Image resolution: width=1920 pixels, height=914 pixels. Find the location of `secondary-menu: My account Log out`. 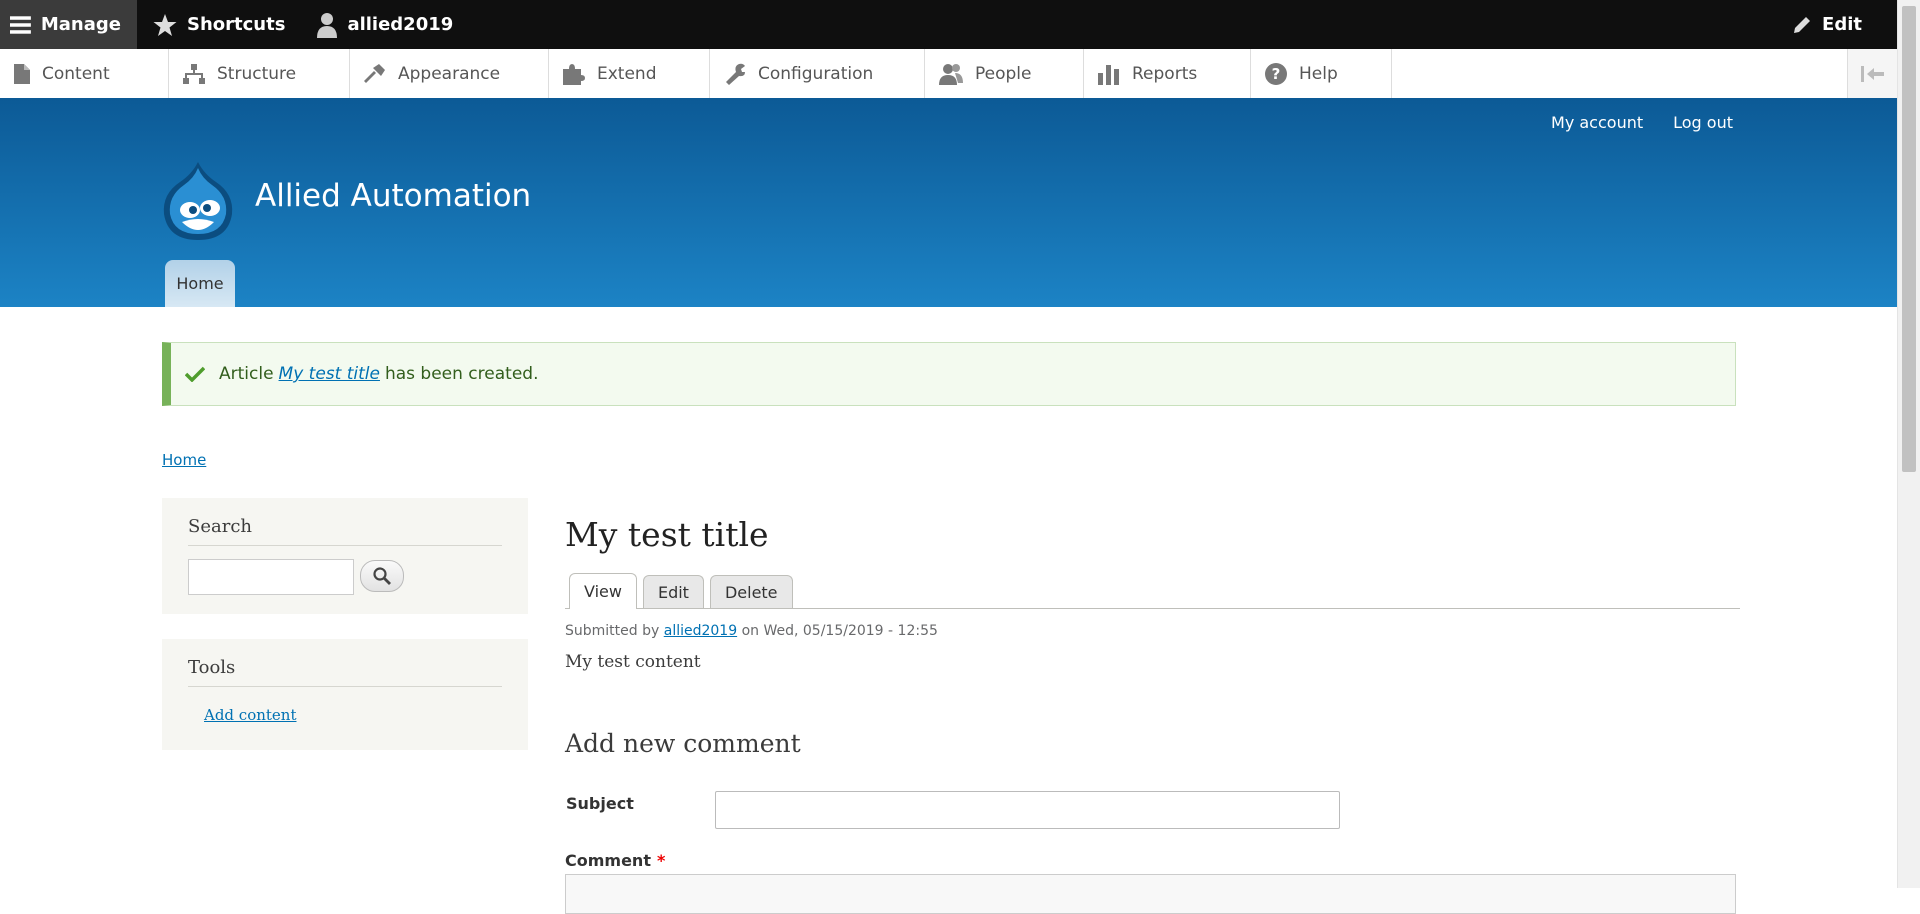

secondary-menu: My account Log out is located at coordinates (1642, 122).